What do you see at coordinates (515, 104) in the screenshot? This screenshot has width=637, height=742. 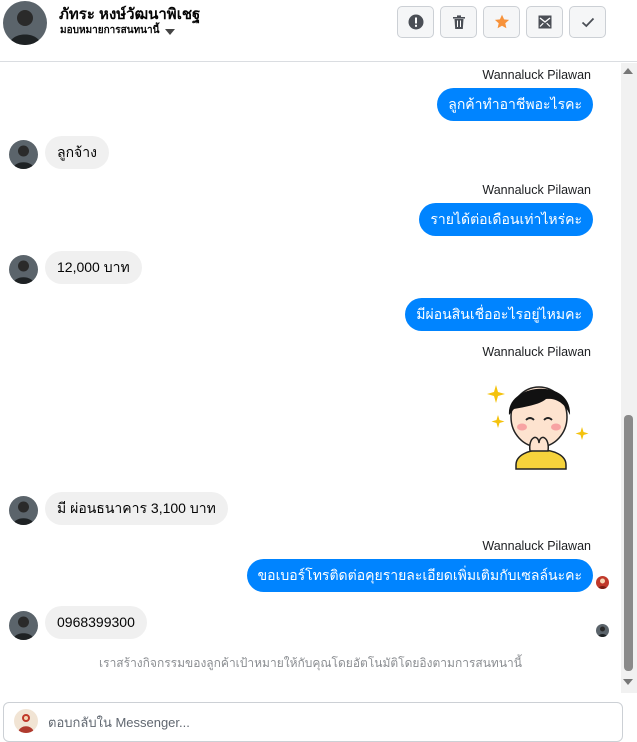 I see `outgoing-message: ลูกค้าทำอาชีพอะไรคะ` at bounding box center [515, 104].